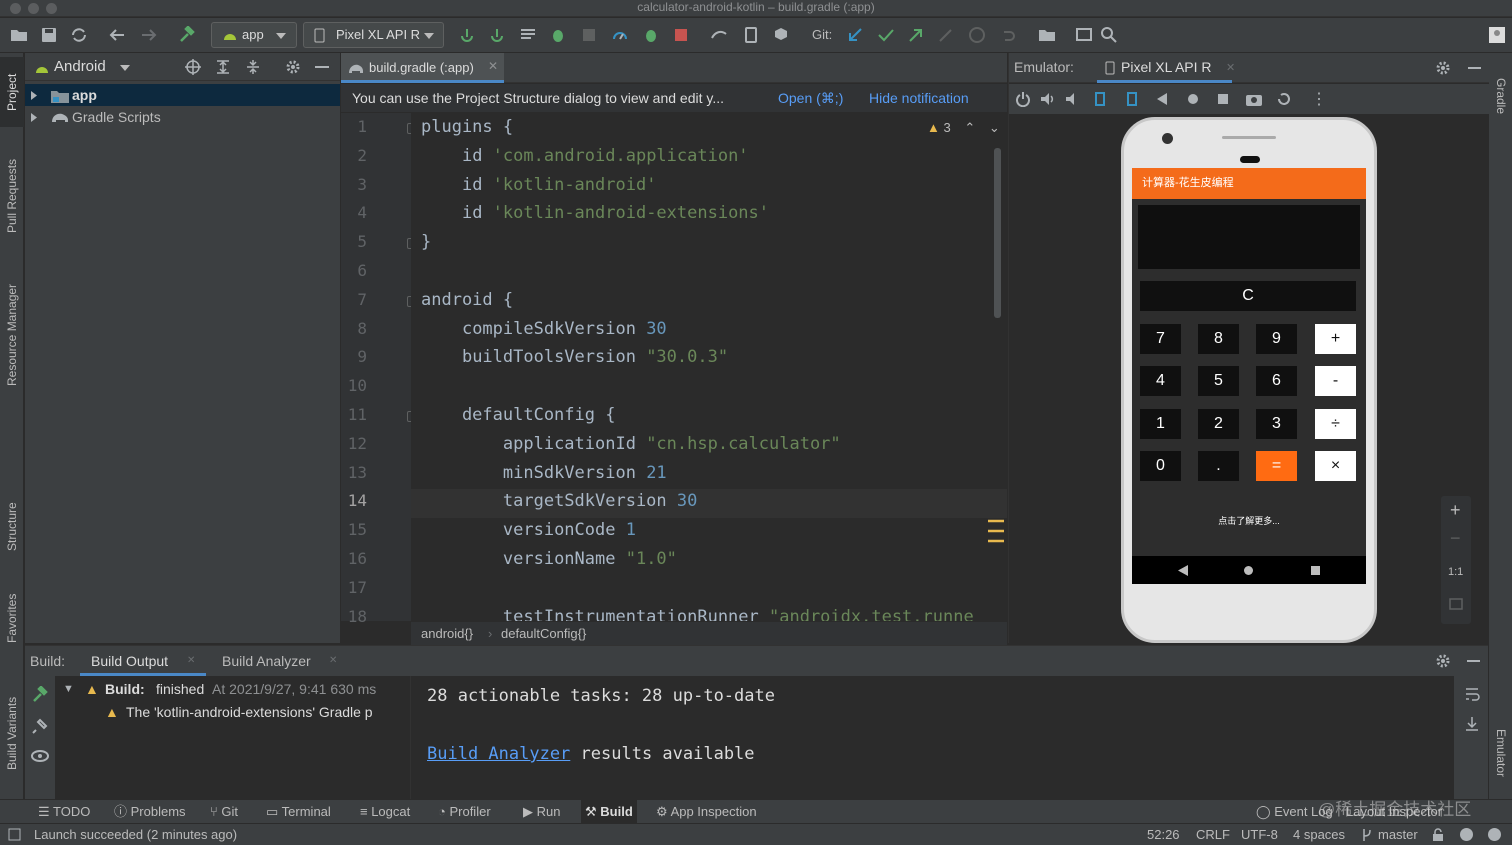 This screenshot has width=1512, height=845. Describe the element at coordinates (1472, 724) in the screenshot. I see `scroll-to-end-icon` at that location.